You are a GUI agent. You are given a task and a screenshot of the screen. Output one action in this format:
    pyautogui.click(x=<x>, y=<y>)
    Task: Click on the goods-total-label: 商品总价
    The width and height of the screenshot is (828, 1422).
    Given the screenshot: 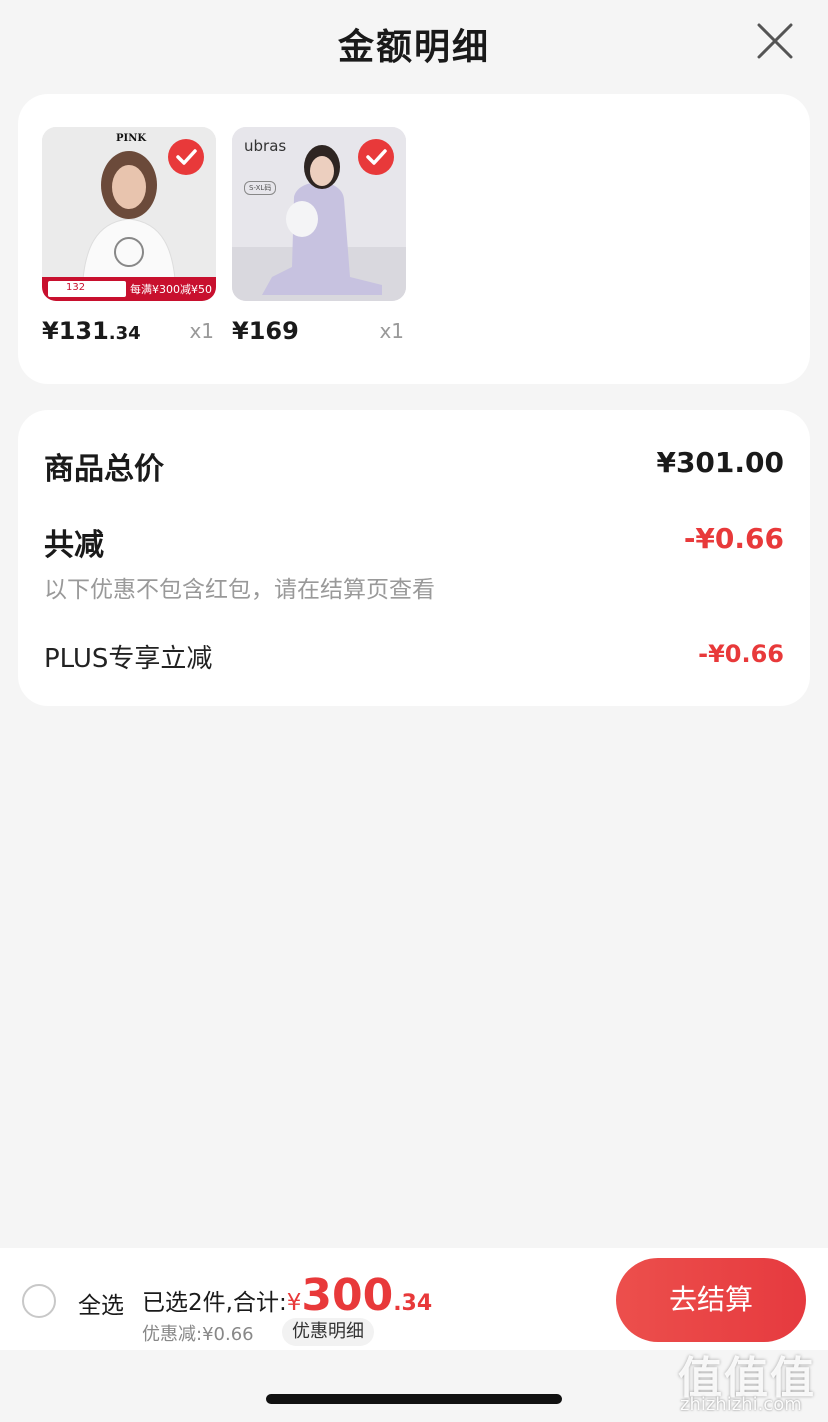 What is the action you would take?
    pyautogui.click(x=104, y=469)
    